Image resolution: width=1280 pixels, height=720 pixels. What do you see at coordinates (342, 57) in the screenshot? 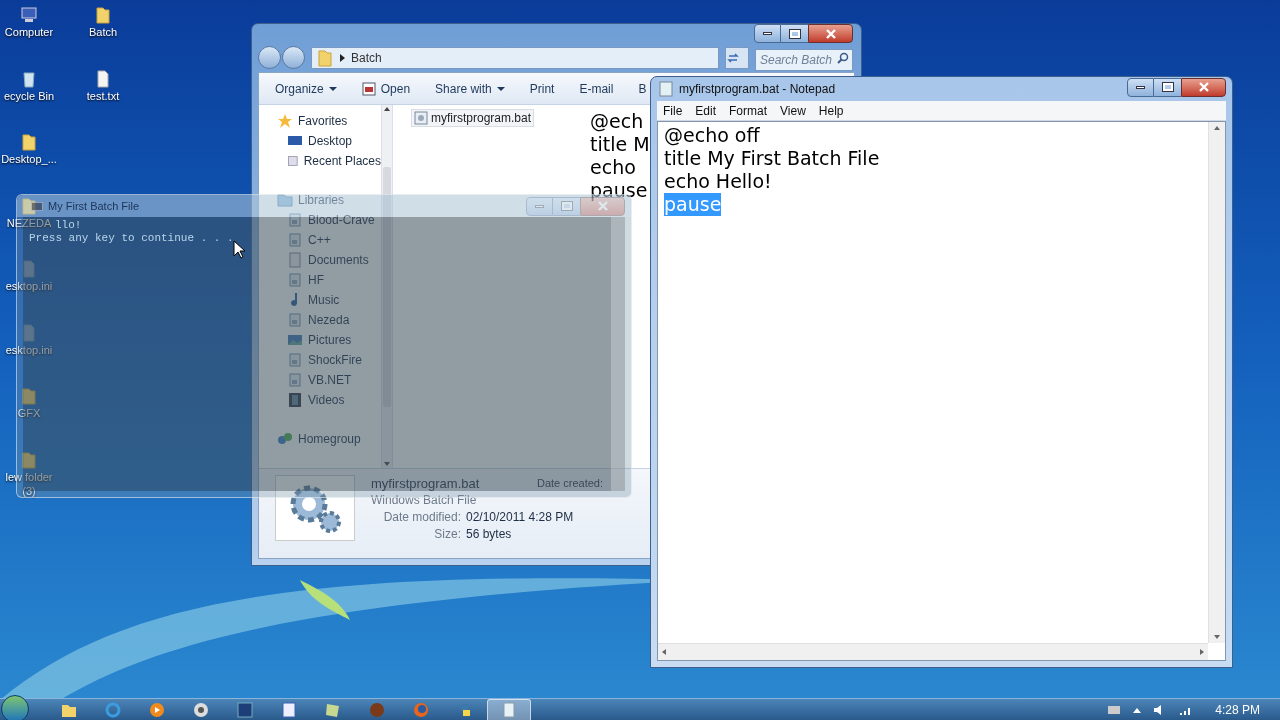
I see `breadcrumb-arrow` at bounding box center [342, 57].